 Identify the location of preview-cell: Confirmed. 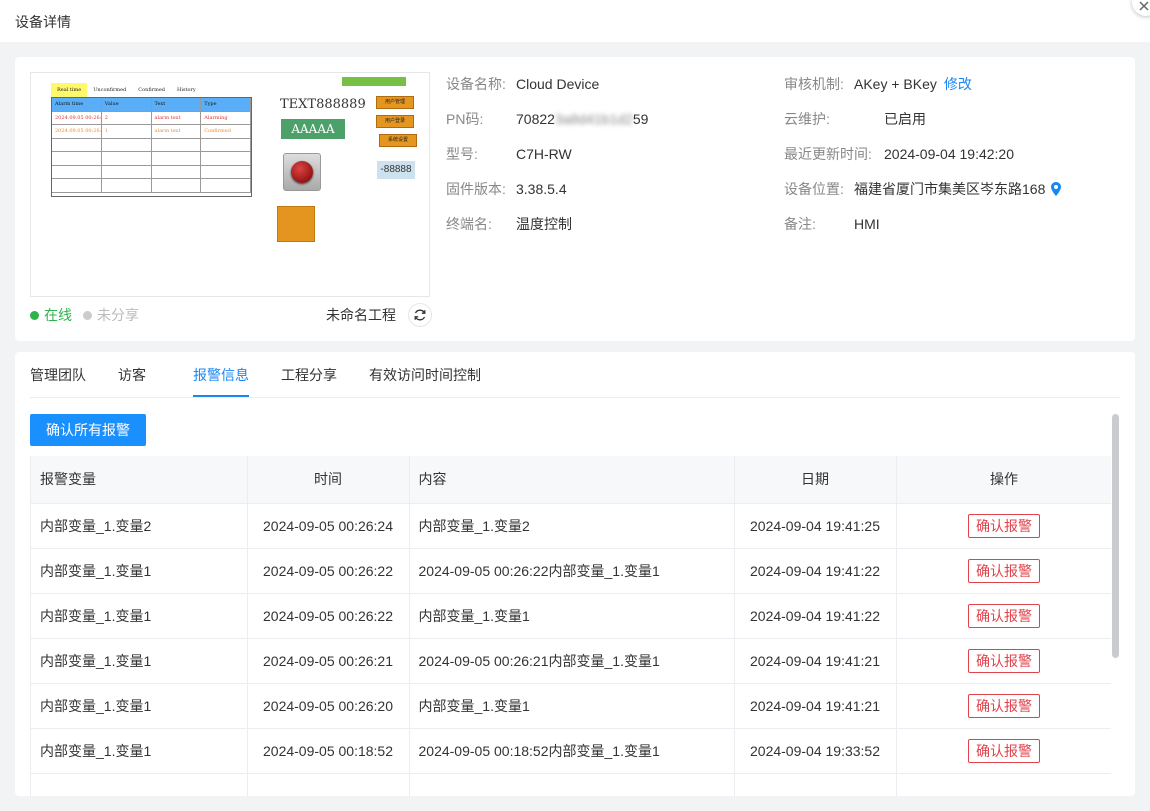
(226, 131).